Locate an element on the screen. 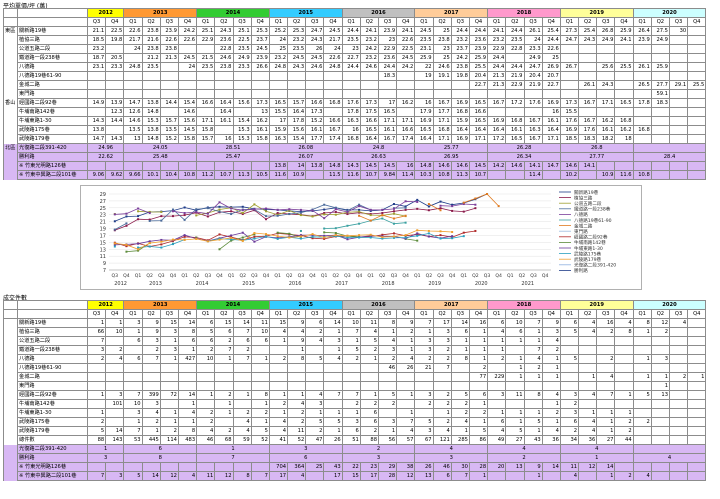 The width and height of the screenshot is (720, 499). group-label: 北區 is located at coordinates (10, 148).